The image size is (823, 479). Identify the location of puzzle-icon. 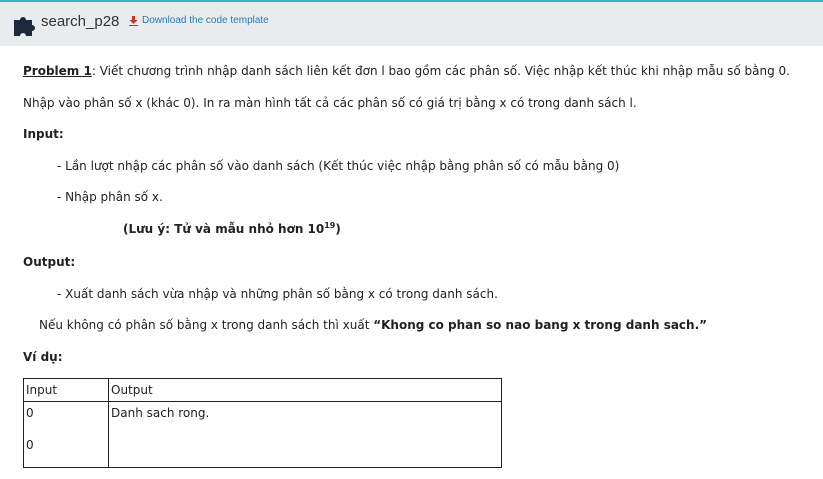
(24, 26).